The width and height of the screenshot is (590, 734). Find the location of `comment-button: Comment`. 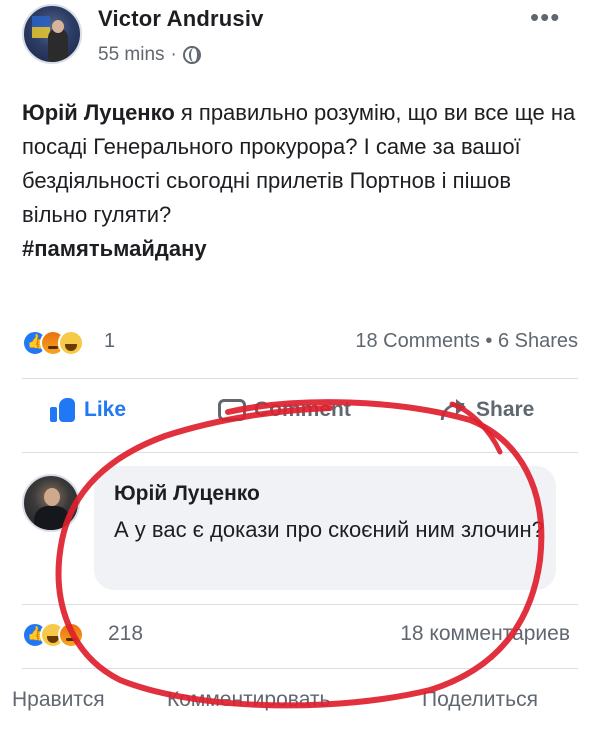

comment-button: Comment is located at coordinates (284, 410).